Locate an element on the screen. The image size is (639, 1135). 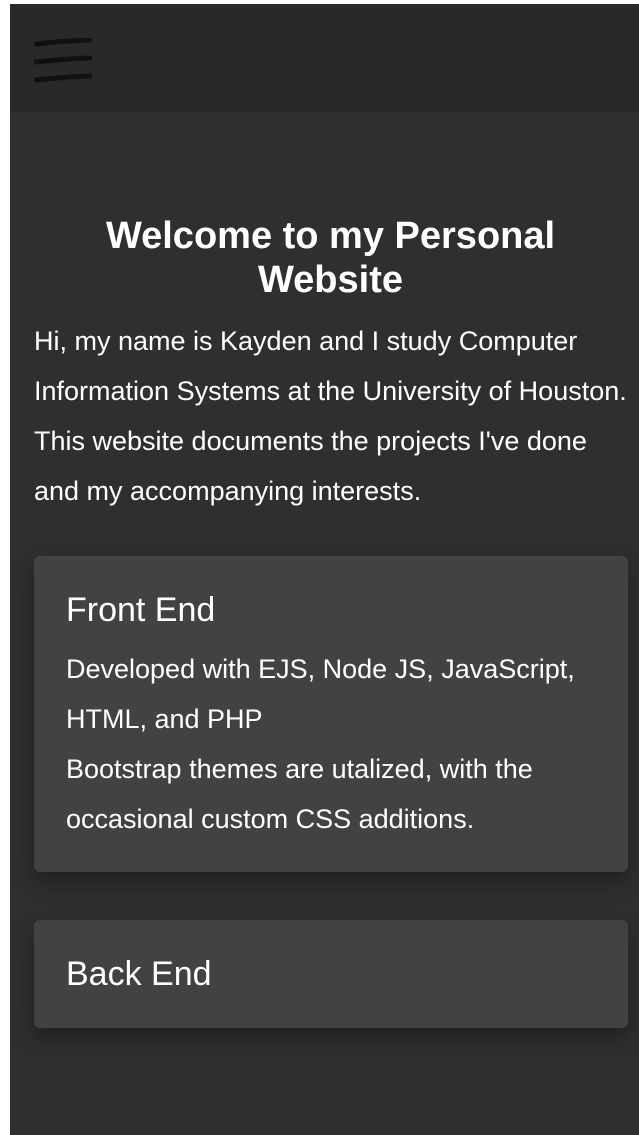
hamburger-menu-button is located at coordinates (63, 61).